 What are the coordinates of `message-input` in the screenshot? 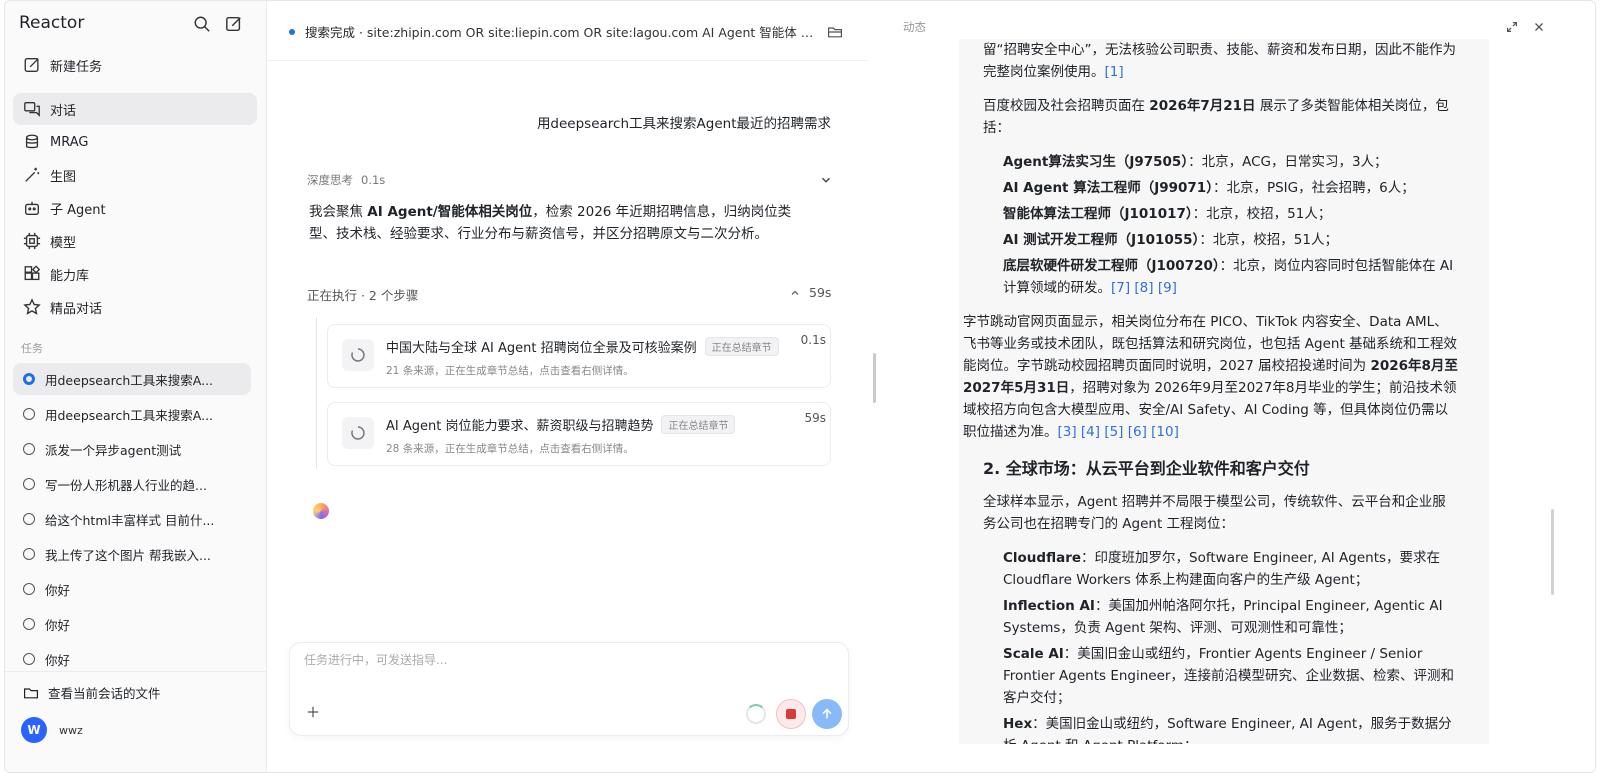 It's located at (564, 660).